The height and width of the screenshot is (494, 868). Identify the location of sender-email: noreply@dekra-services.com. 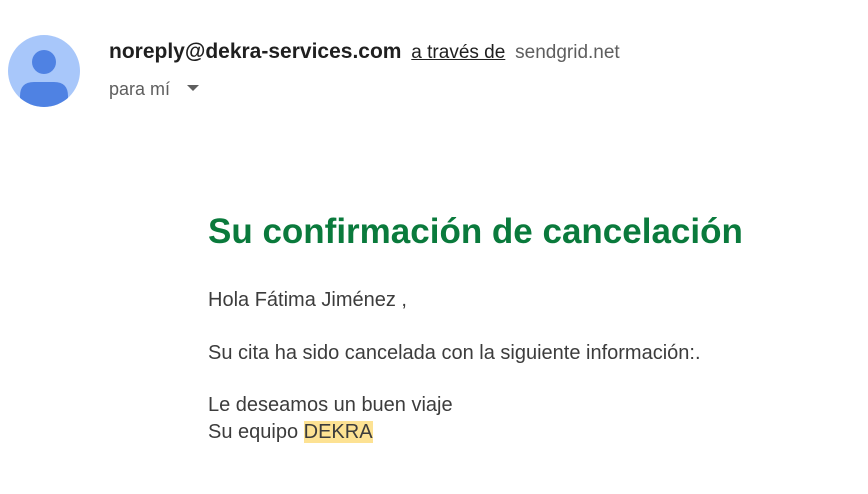
(255, 51).